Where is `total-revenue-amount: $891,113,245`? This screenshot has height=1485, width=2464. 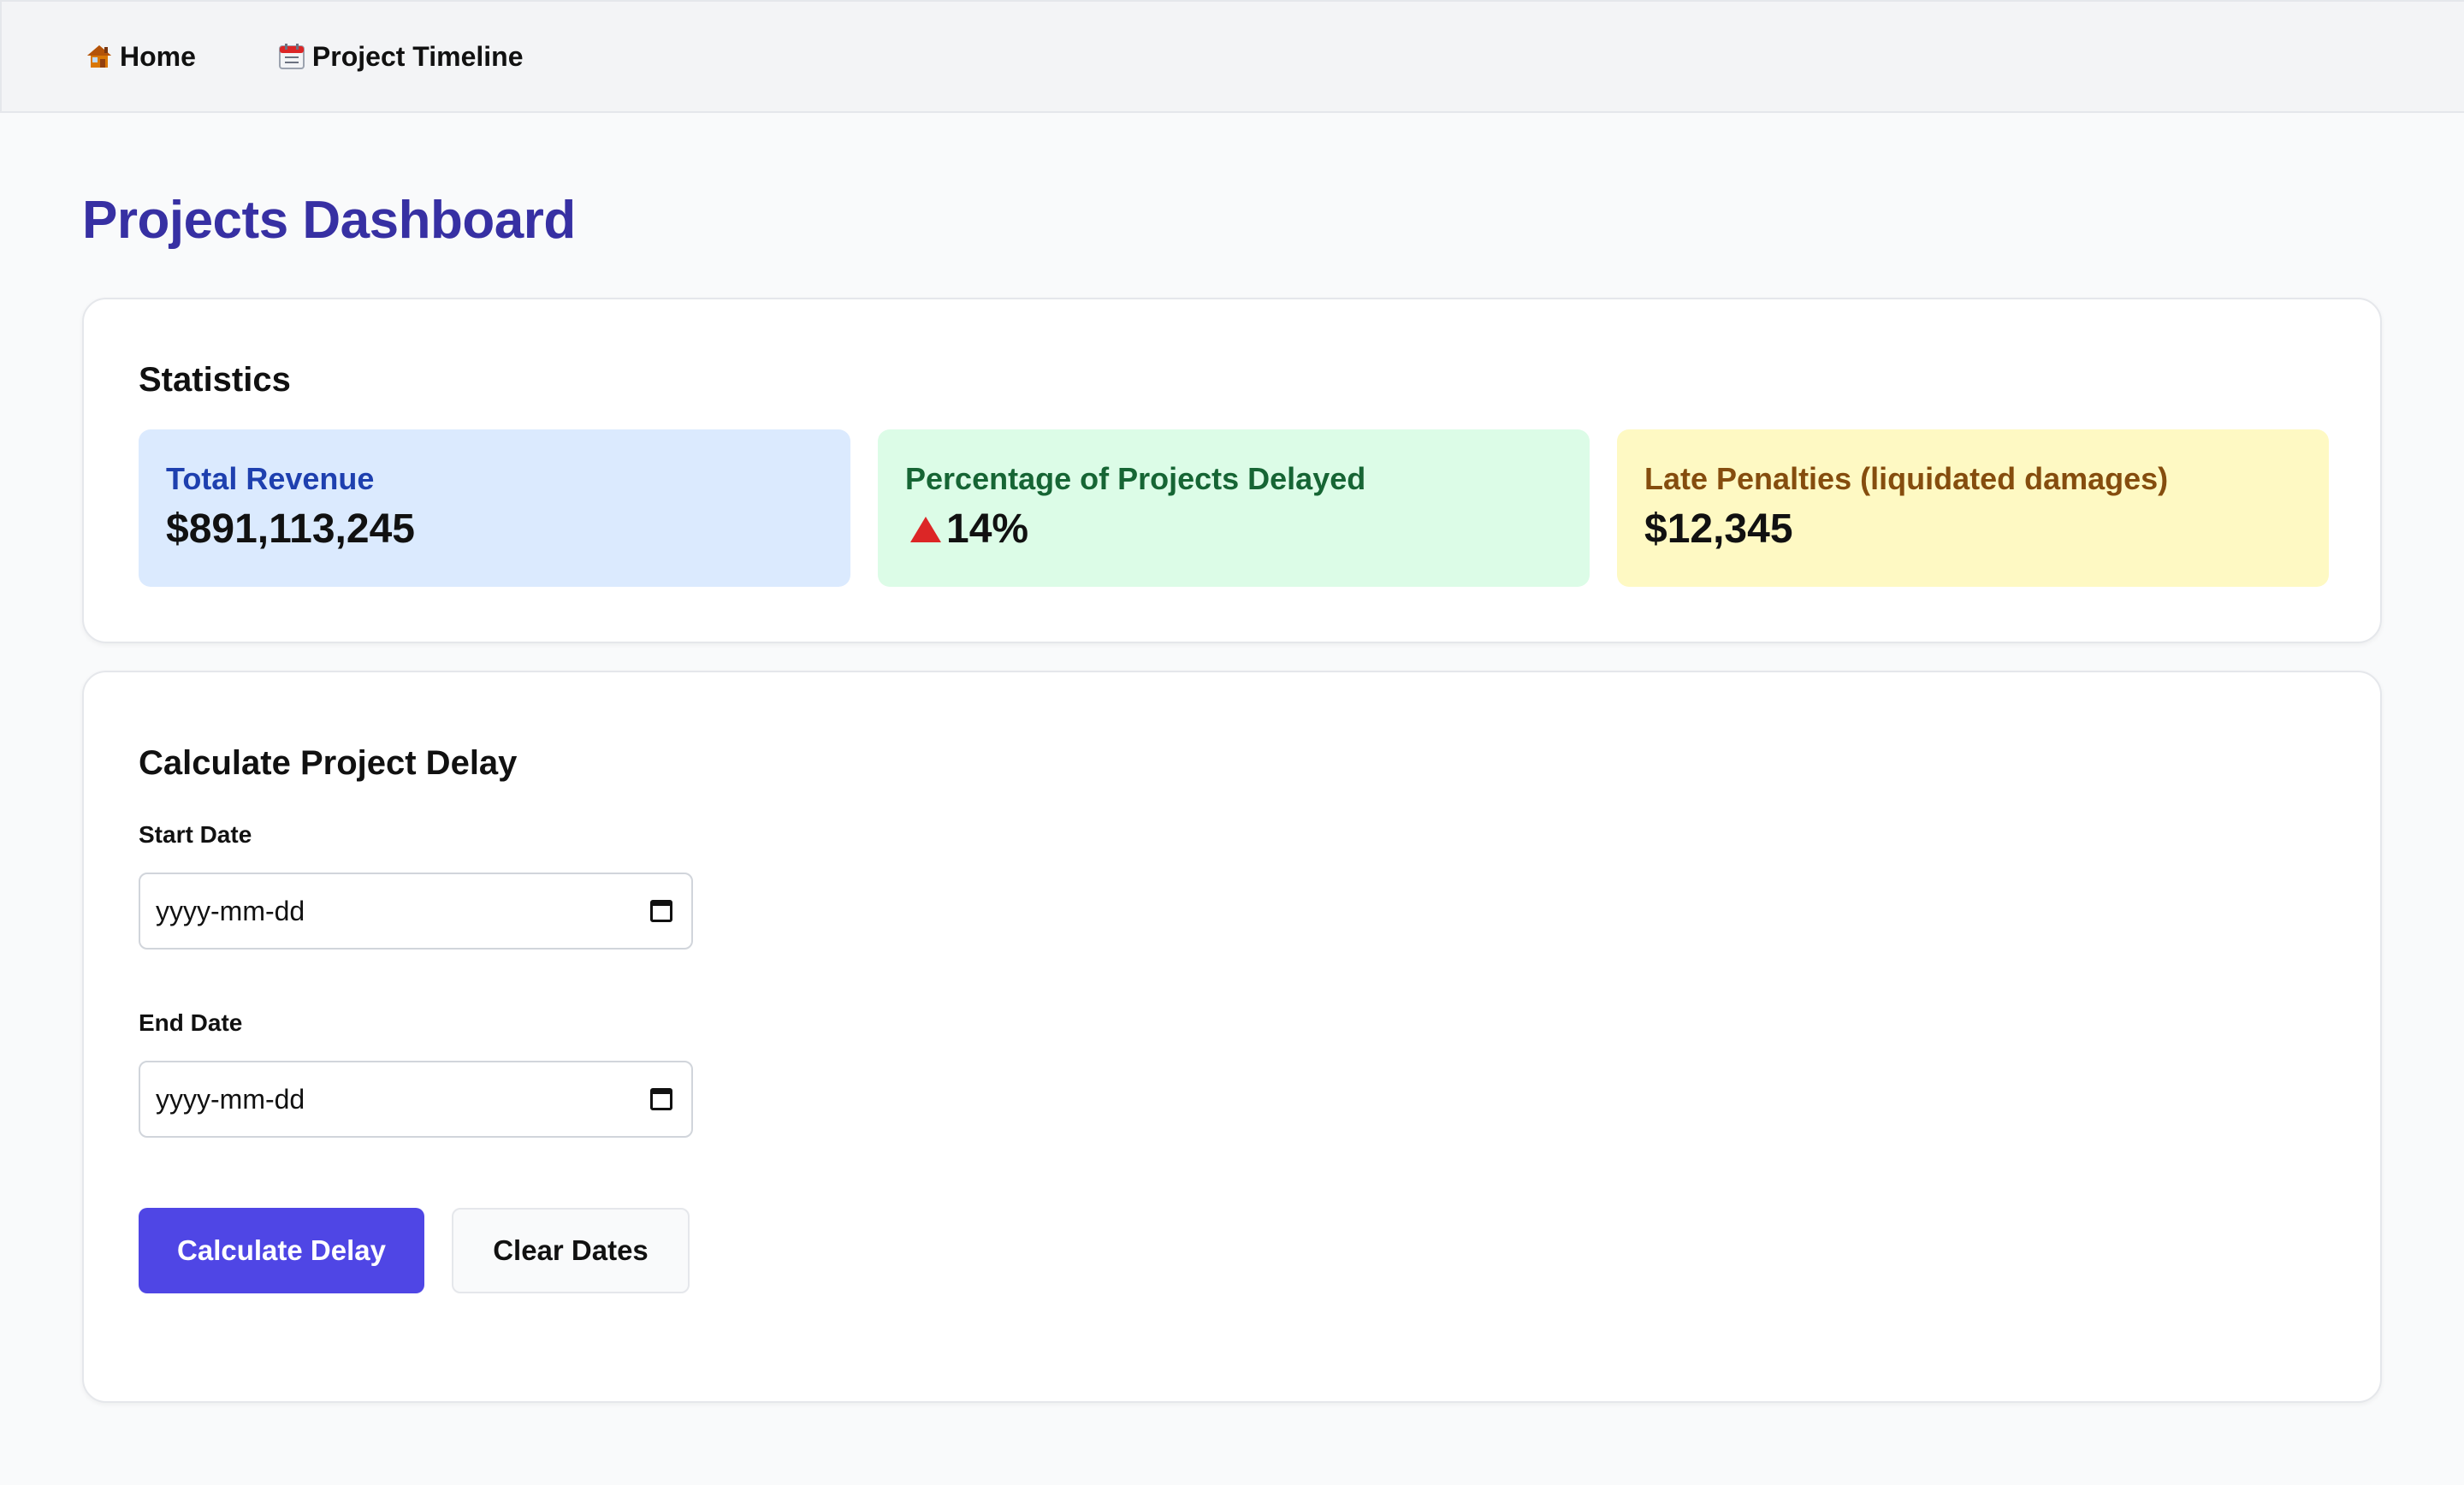 total-revenue-amount: $891,113,245 is located at coordinates (290, 529).